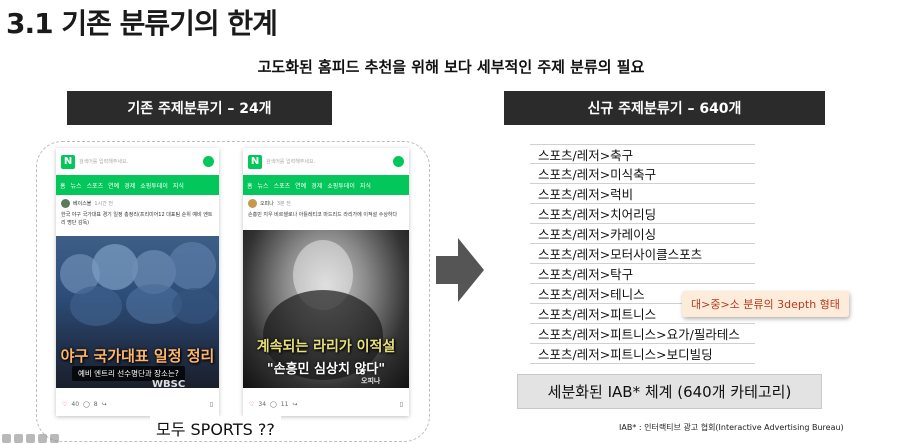 This screenshot has height=444, width=902. I want to click on prev-slide-icon, so click(6, 438).